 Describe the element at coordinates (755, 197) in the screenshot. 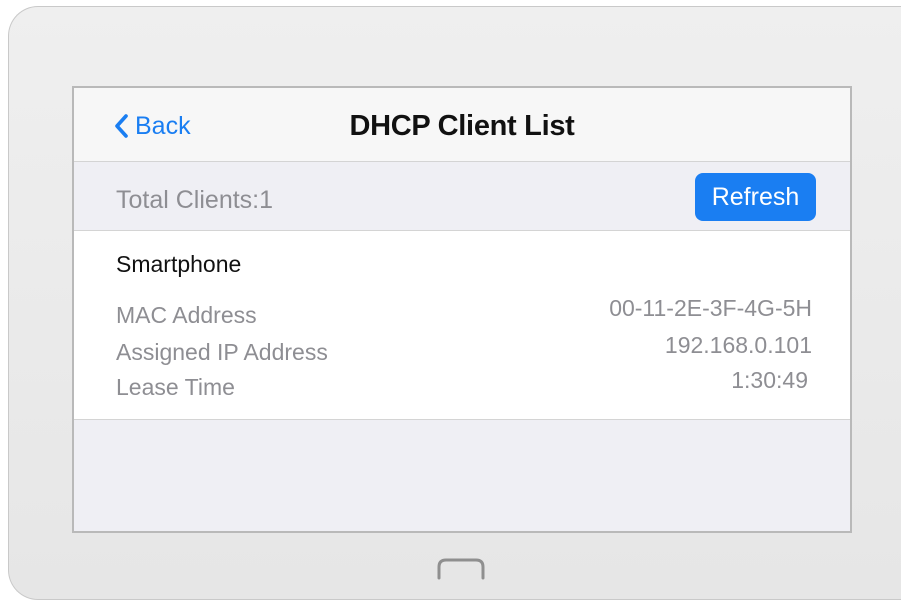

I see `refresh-button: Refresh` at that location.